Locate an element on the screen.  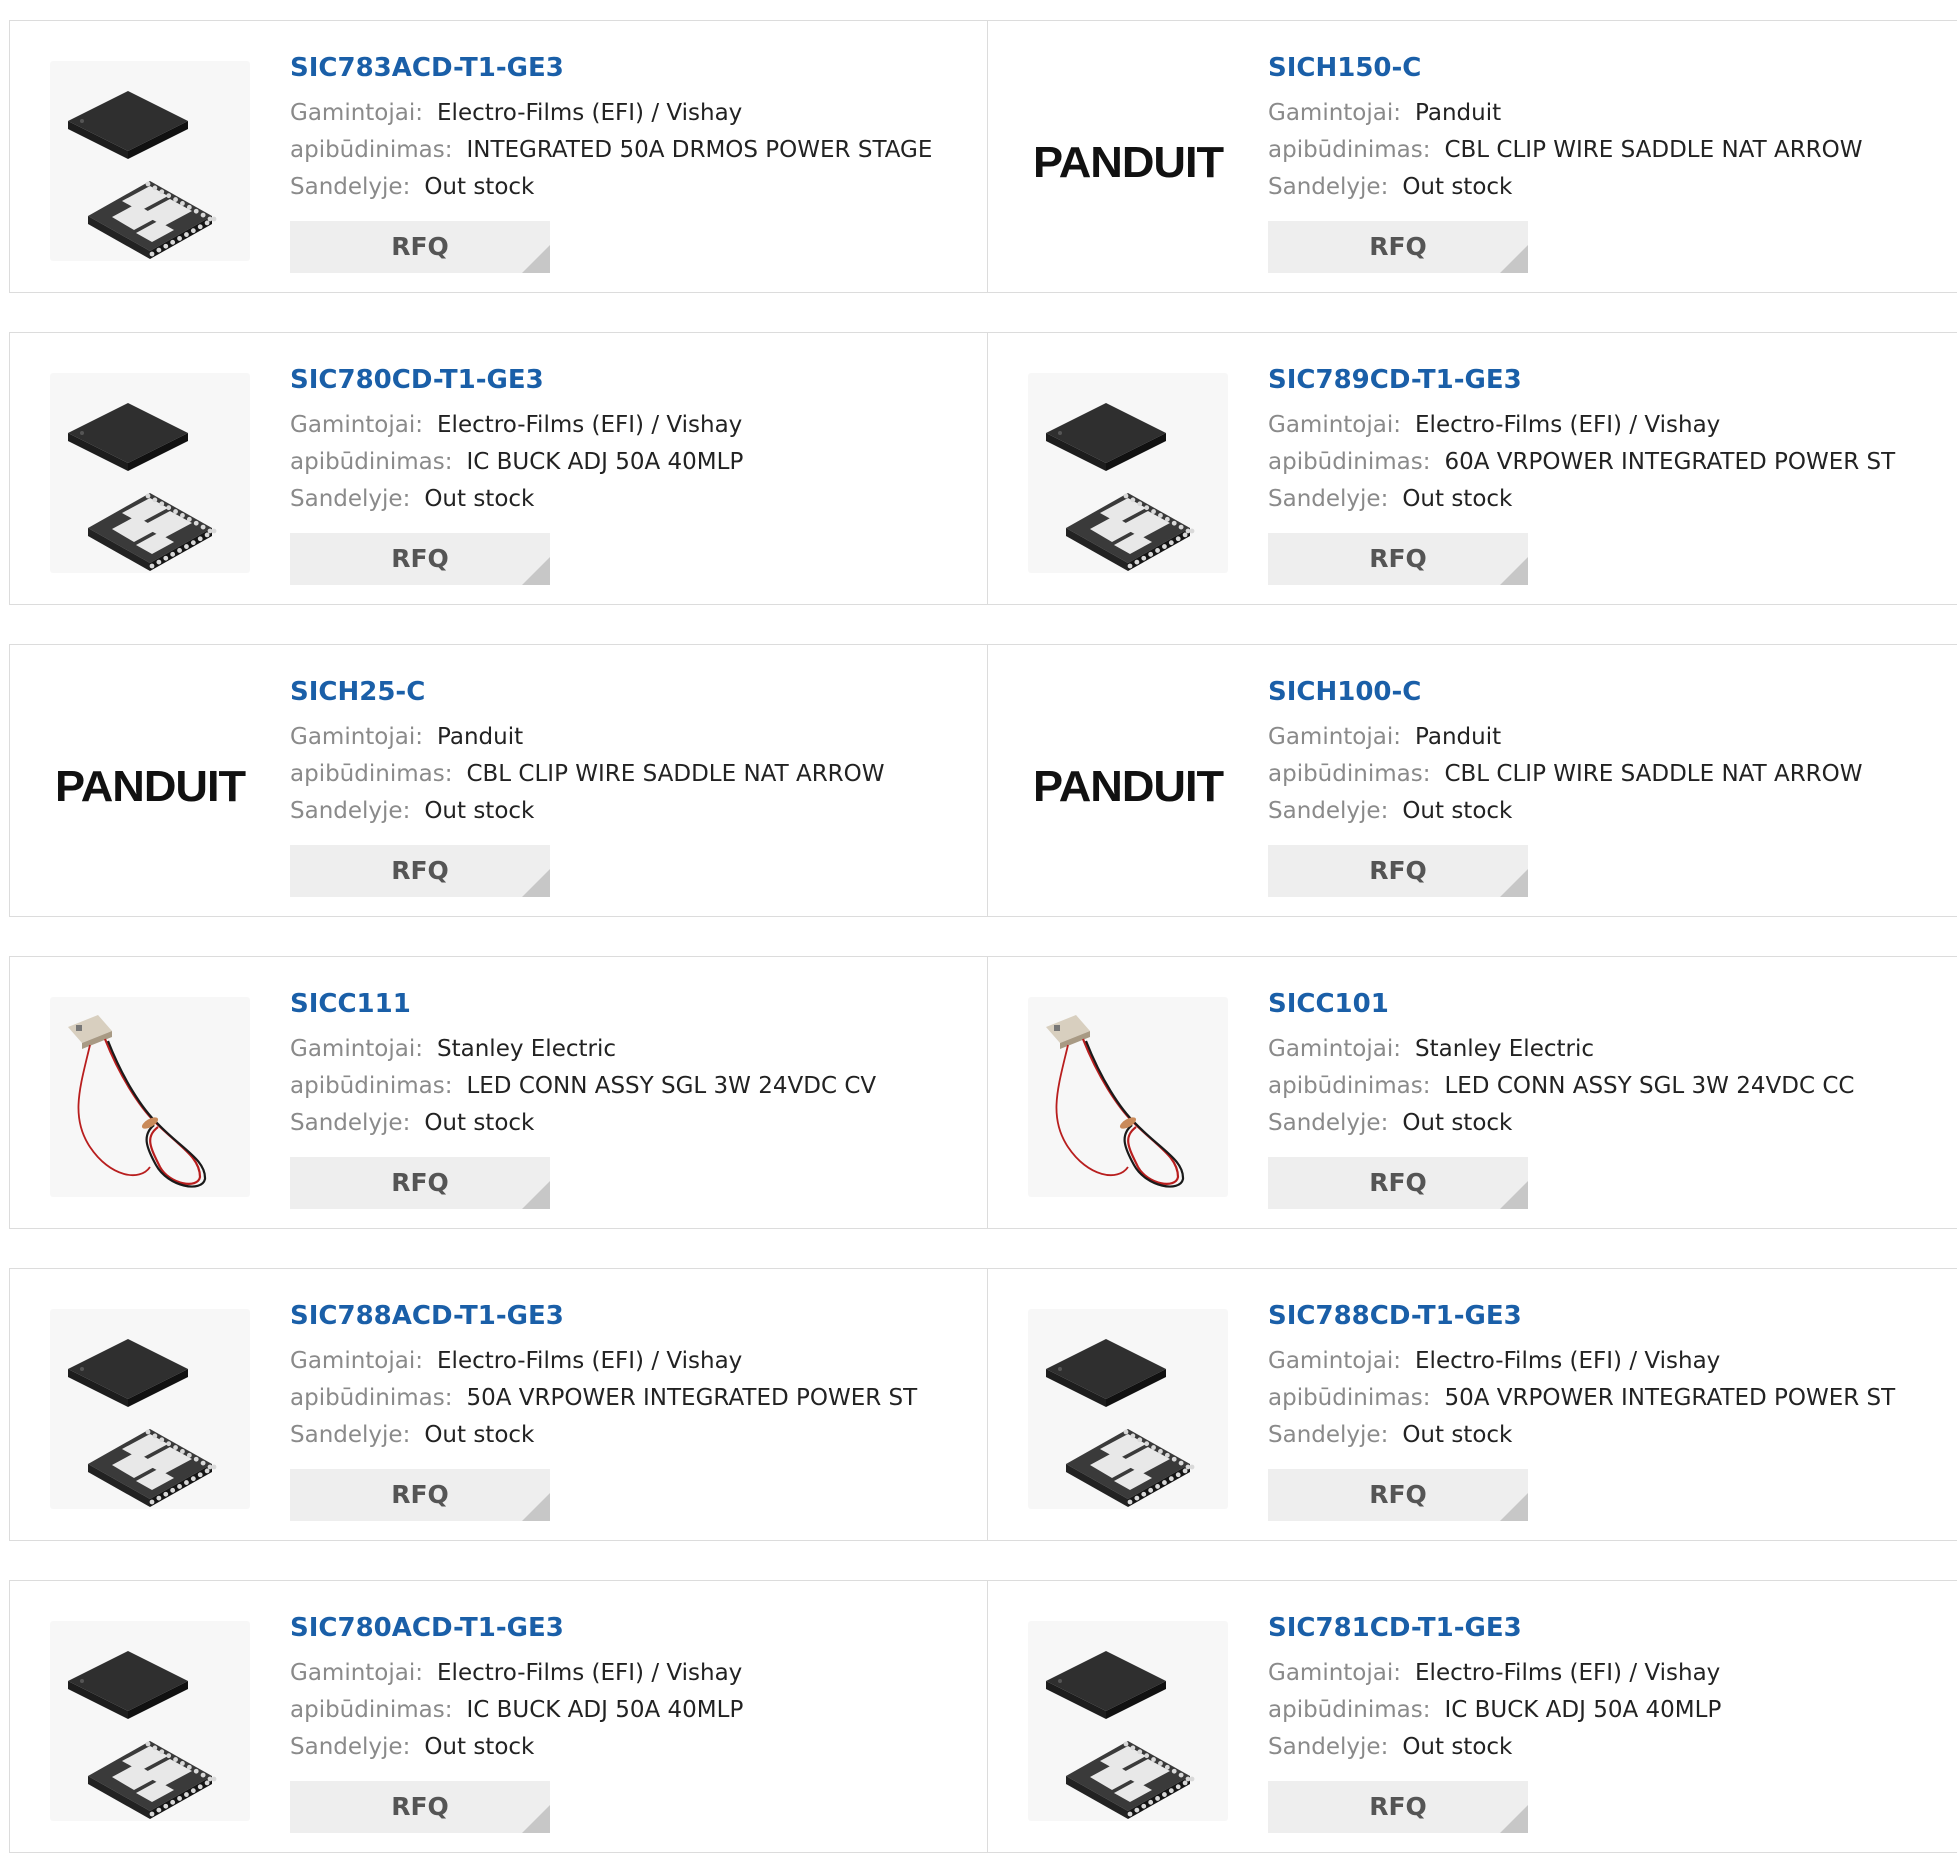
product-part-link: SICH150-C is located at coordinates (1608, 68).